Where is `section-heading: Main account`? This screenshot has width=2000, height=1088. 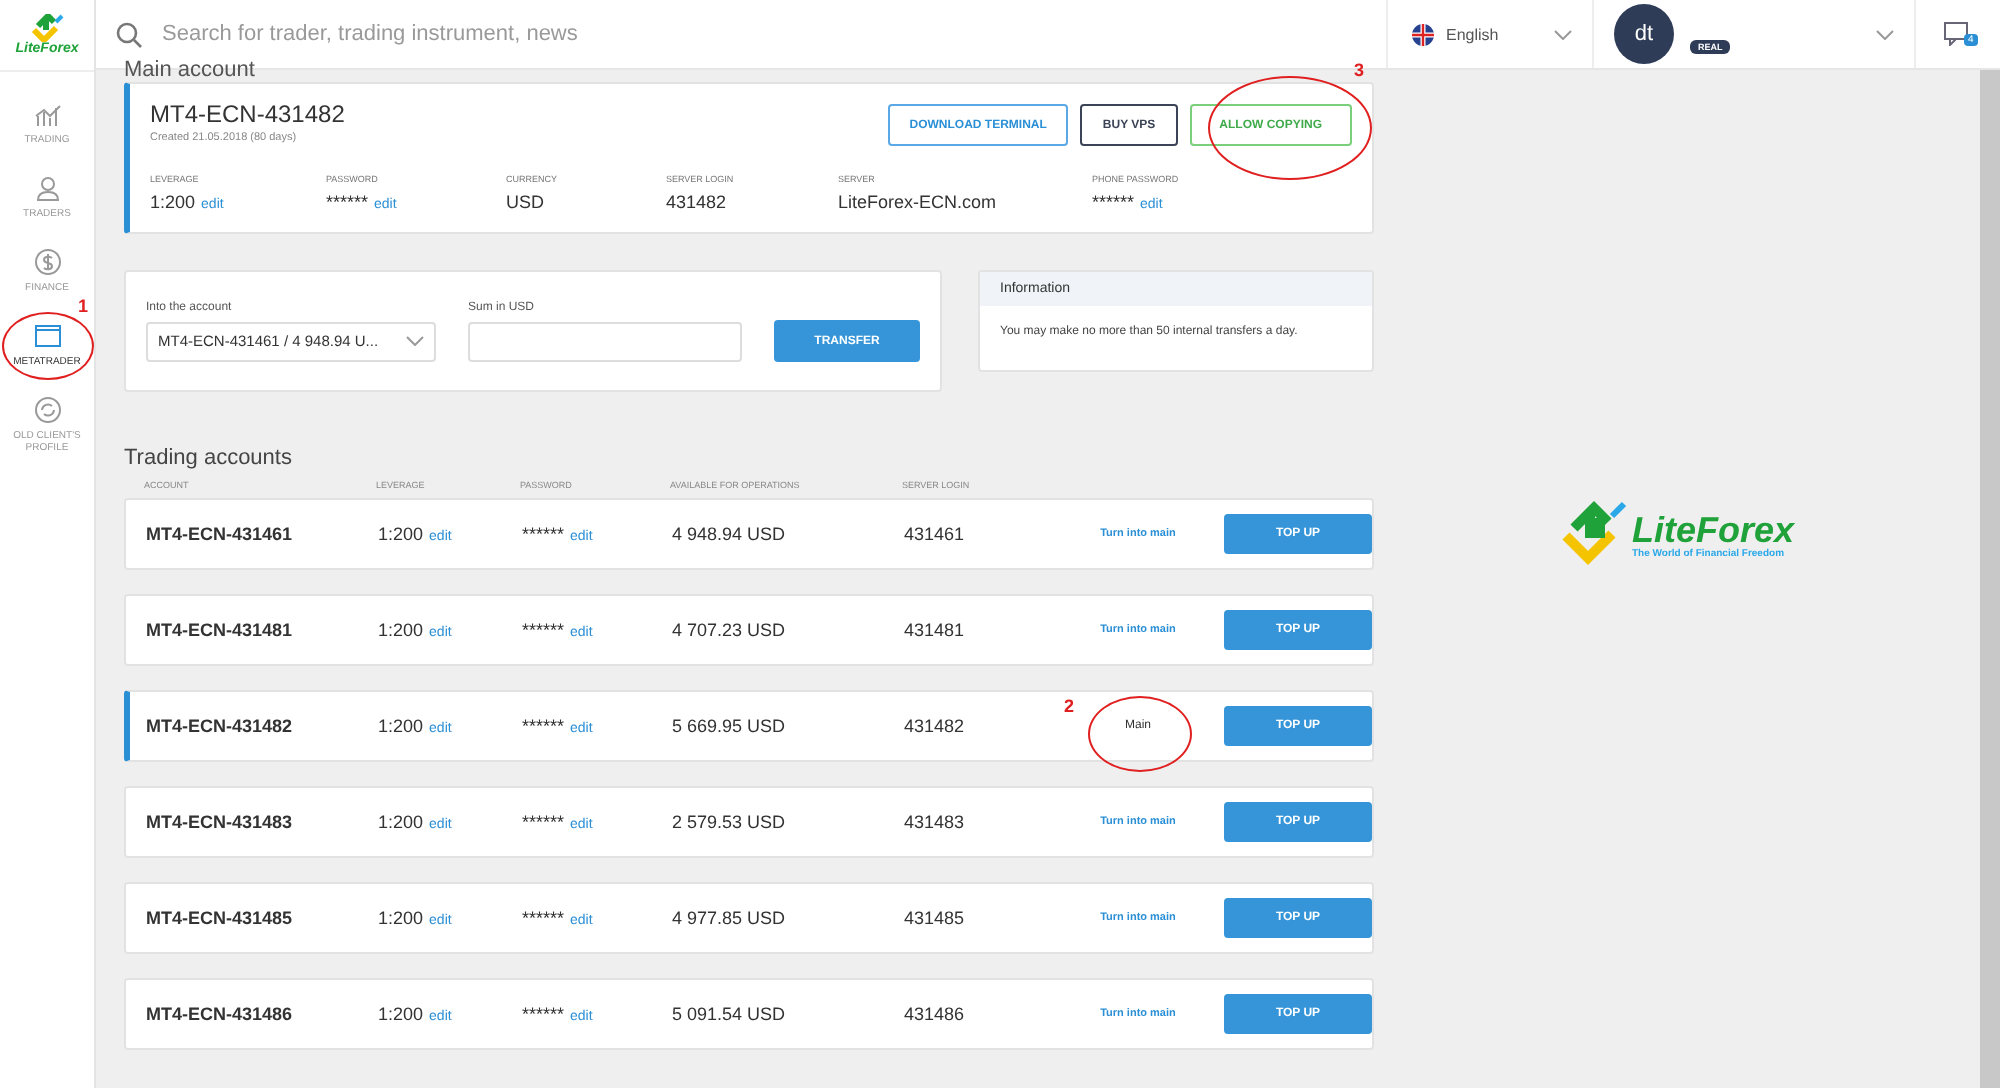
section-heading: Main account is located at coordinates (189, 70).